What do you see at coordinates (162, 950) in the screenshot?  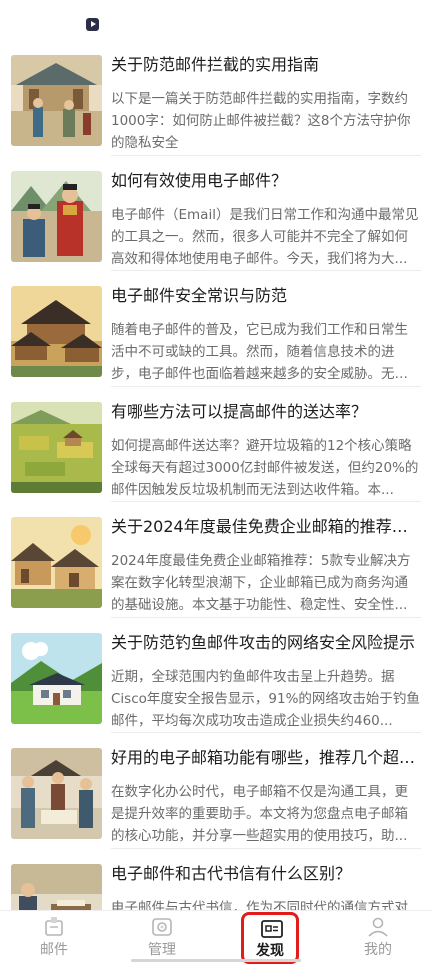 I see `tab-label: 管理` at bounding box center [162, 950].